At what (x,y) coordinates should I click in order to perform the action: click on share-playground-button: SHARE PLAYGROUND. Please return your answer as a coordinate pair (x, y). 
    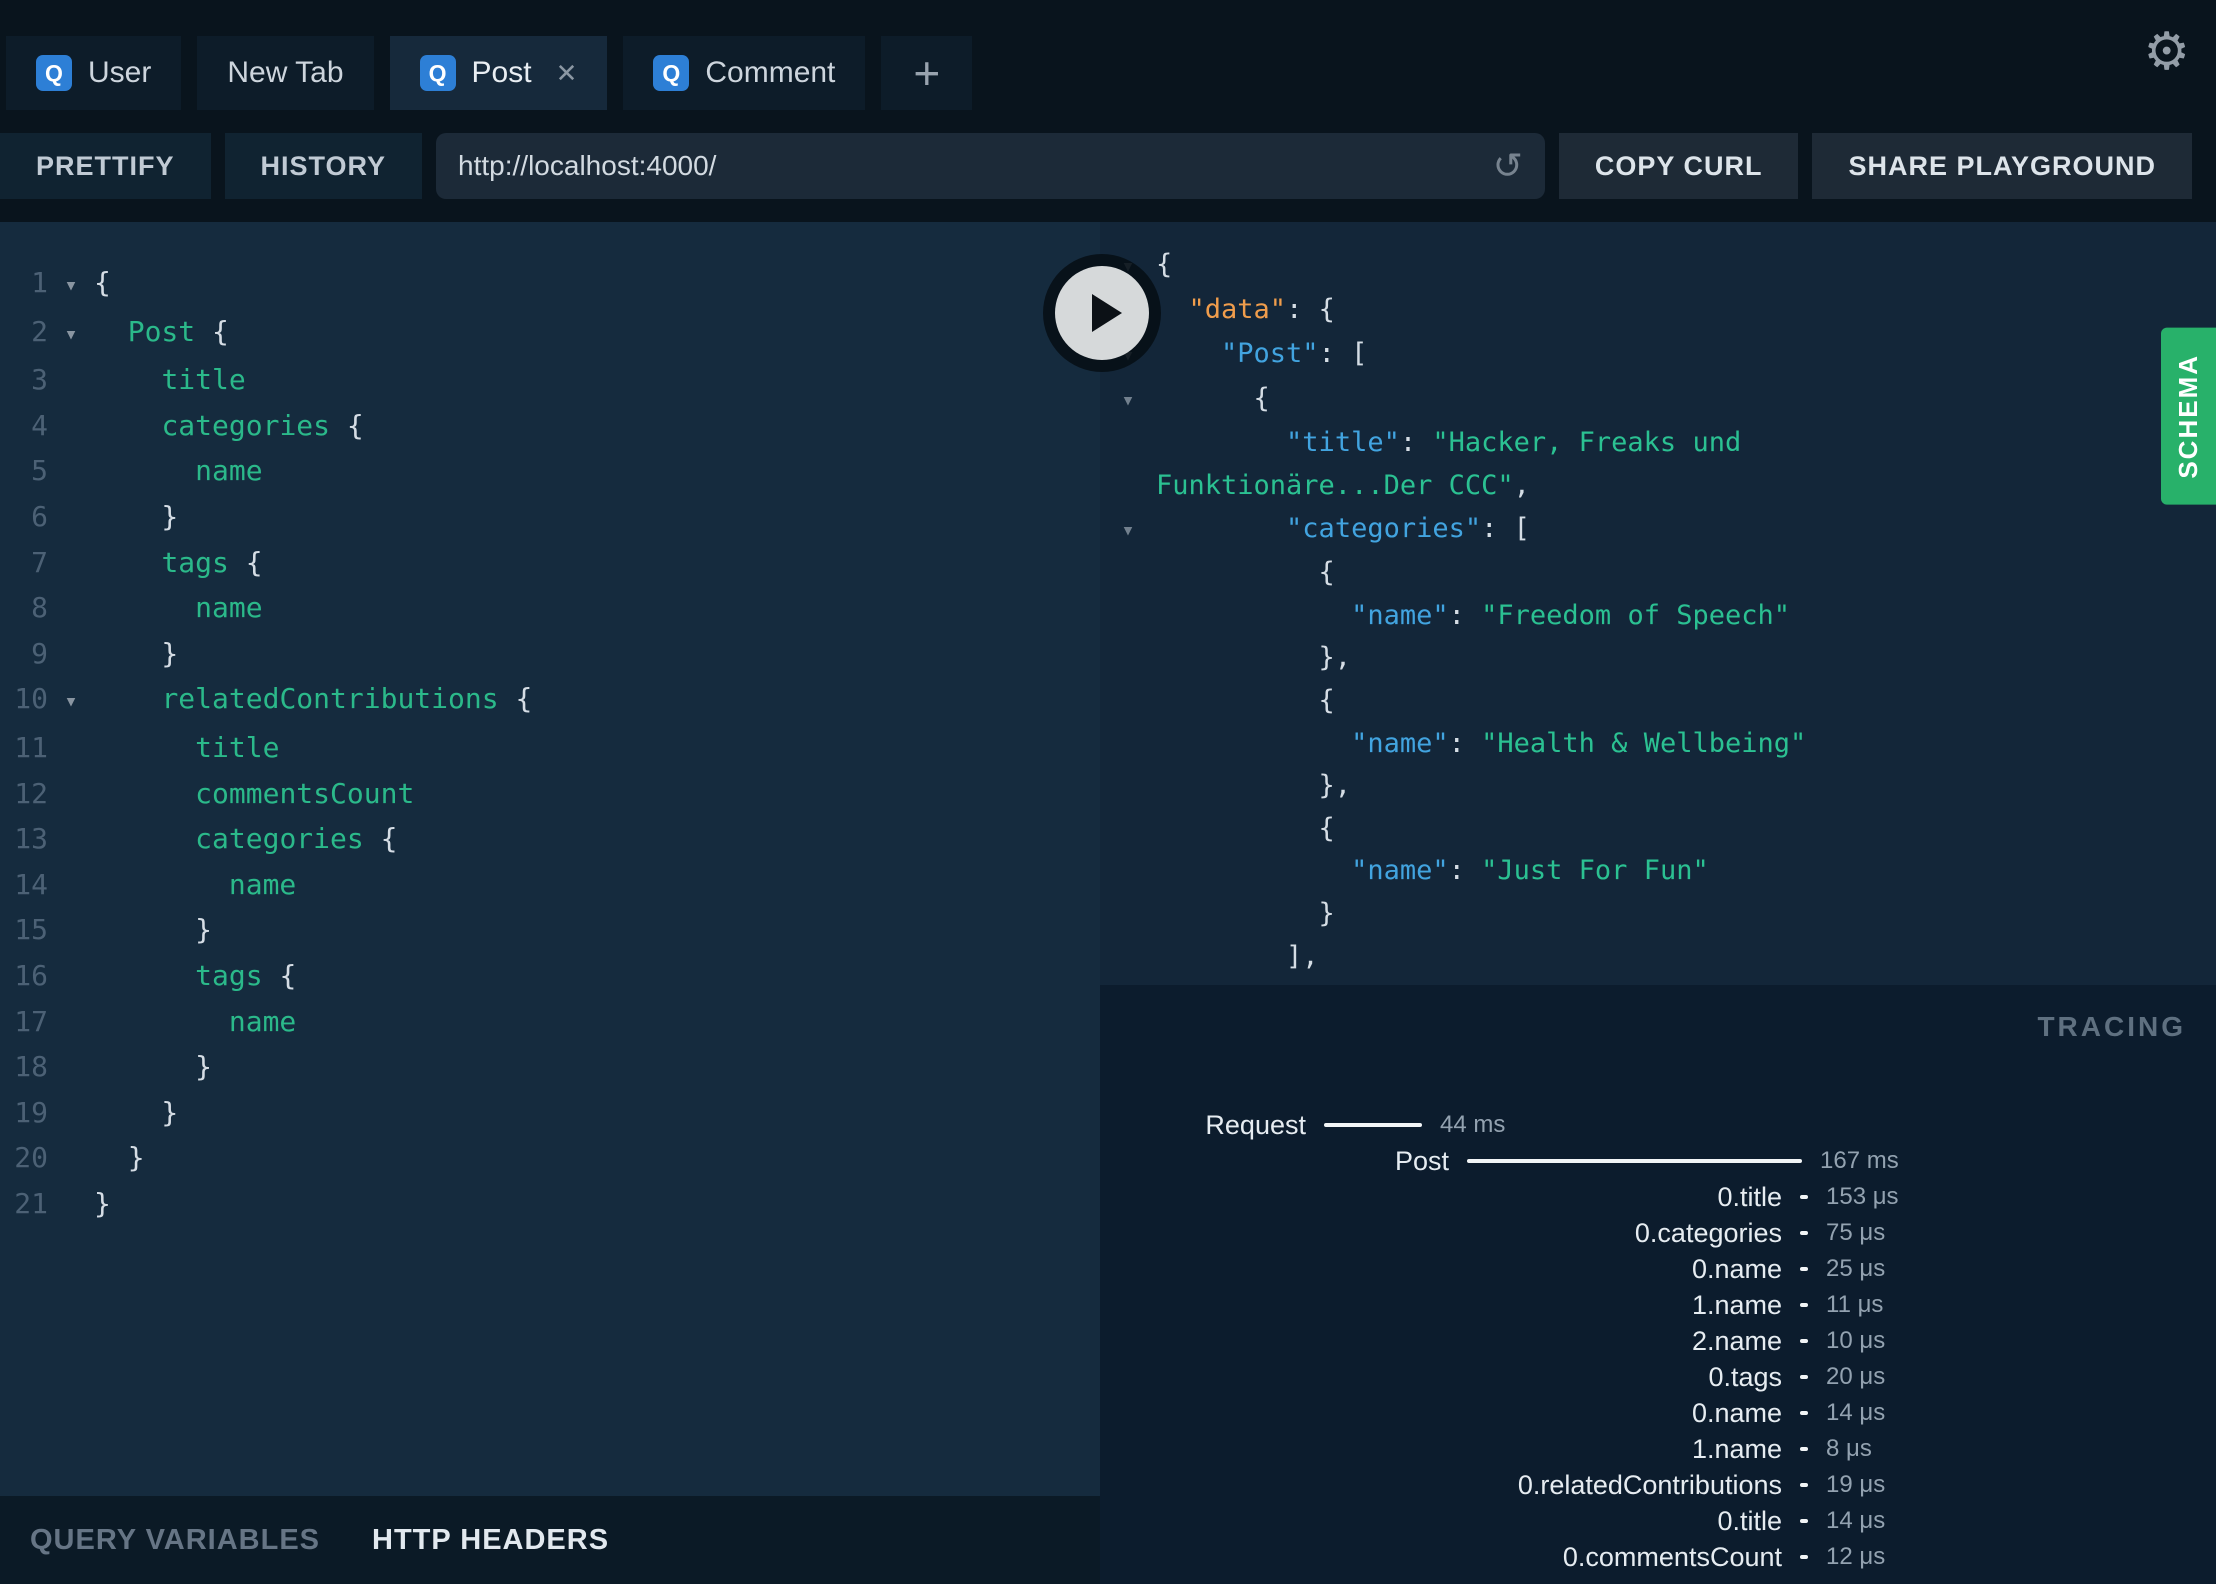
    Looking at the image, I should click on (2002, 166).